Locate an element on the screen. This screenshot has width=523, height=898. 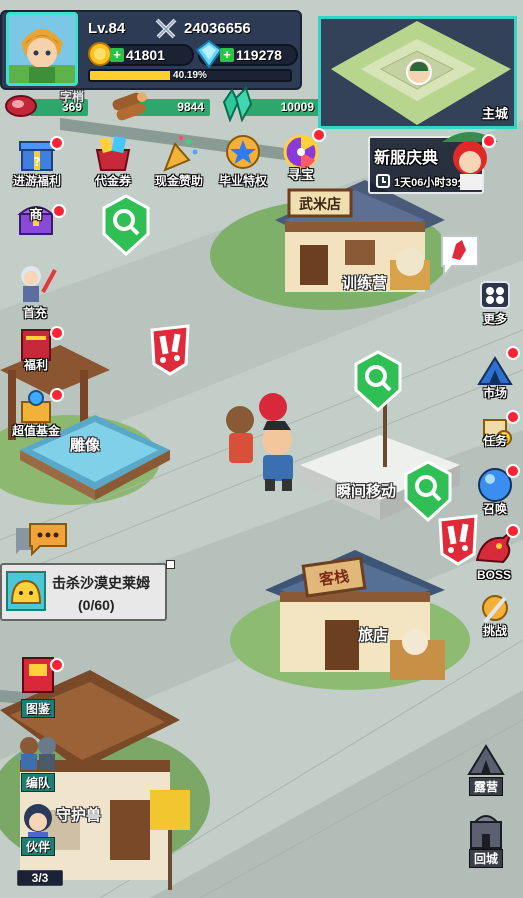
menu-tasks-button: 任务 is located at coordinates (495, 435).